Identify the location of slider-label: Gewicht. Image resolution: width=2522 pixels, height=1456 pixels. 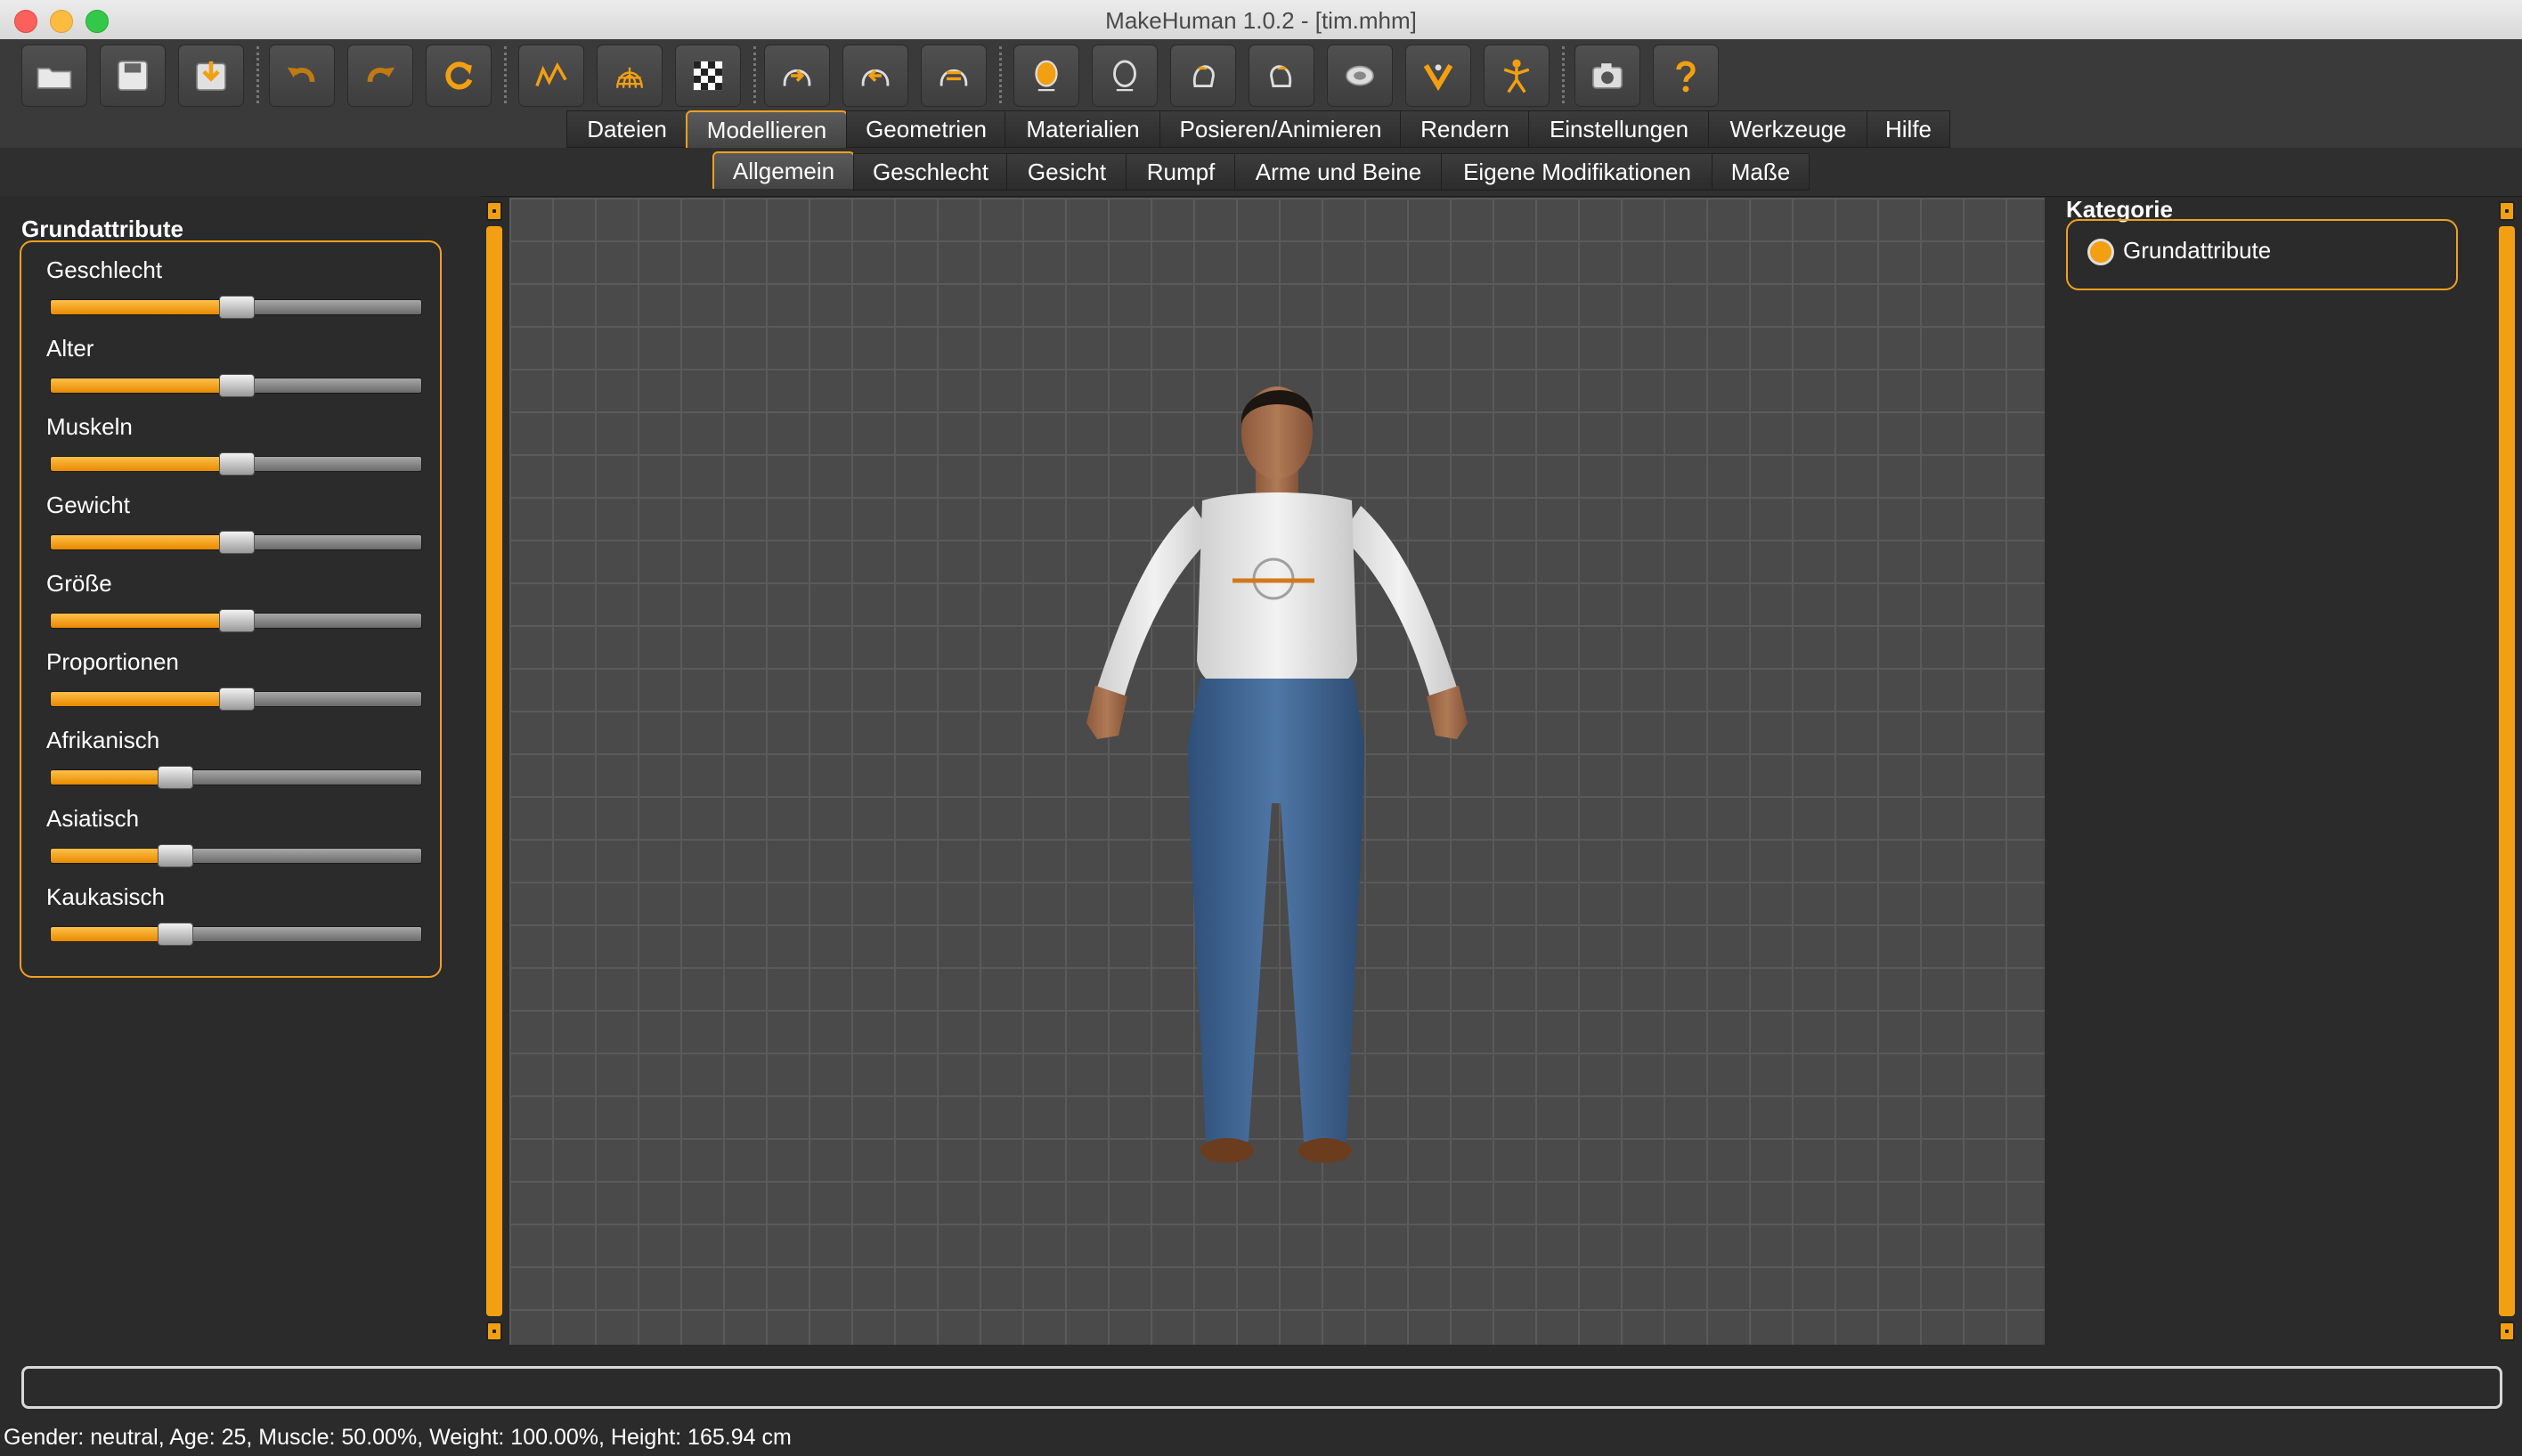
(88, 505).